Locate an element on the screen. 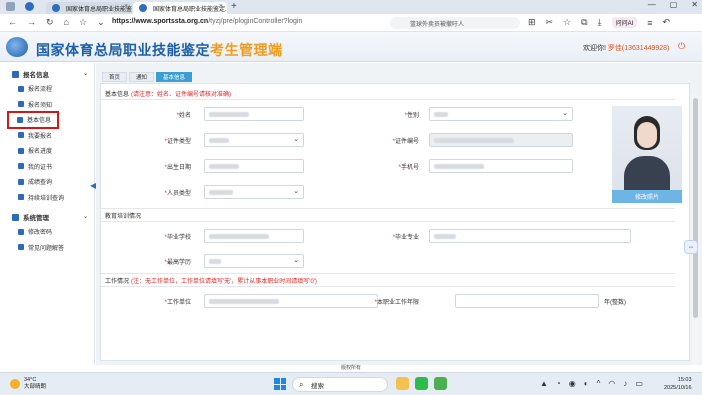  sidebar-item-notice: 报名须知 is located at coordinates (47, 105).